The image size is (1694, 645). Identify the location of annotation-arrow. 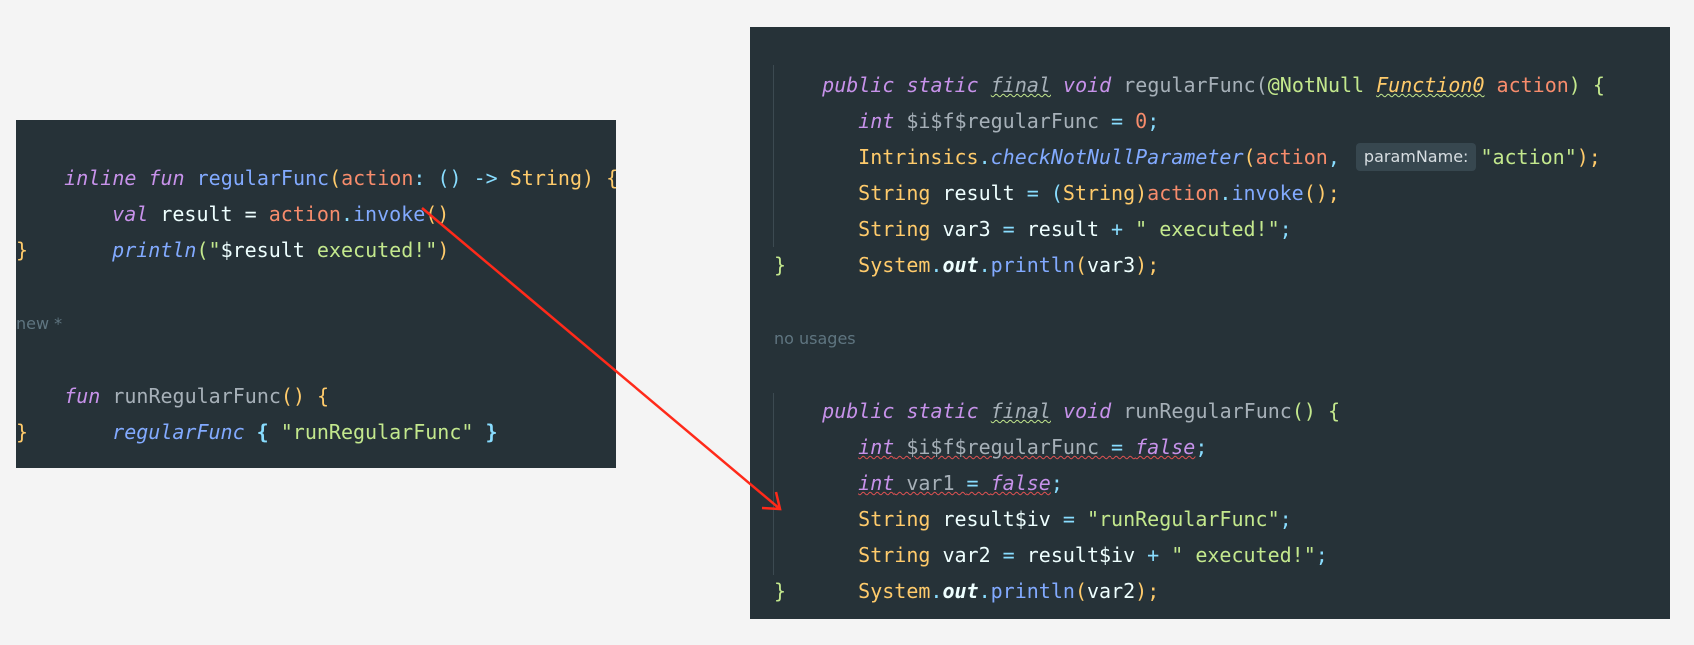
(601, 359).